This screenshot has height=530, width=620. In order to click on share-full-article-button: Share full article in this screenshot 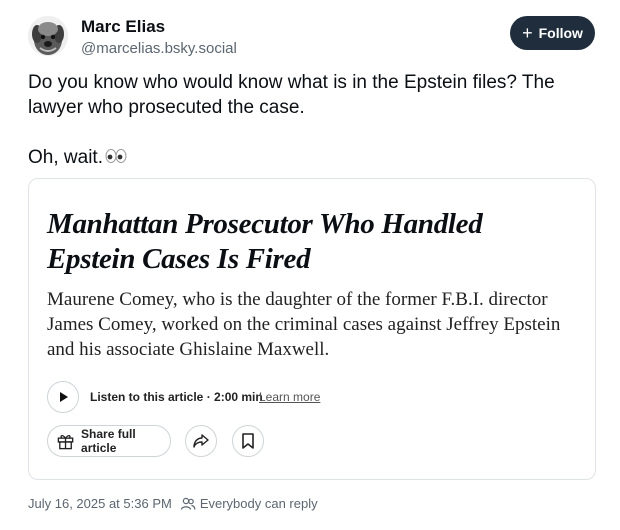, I will do `click(109, 441)`.